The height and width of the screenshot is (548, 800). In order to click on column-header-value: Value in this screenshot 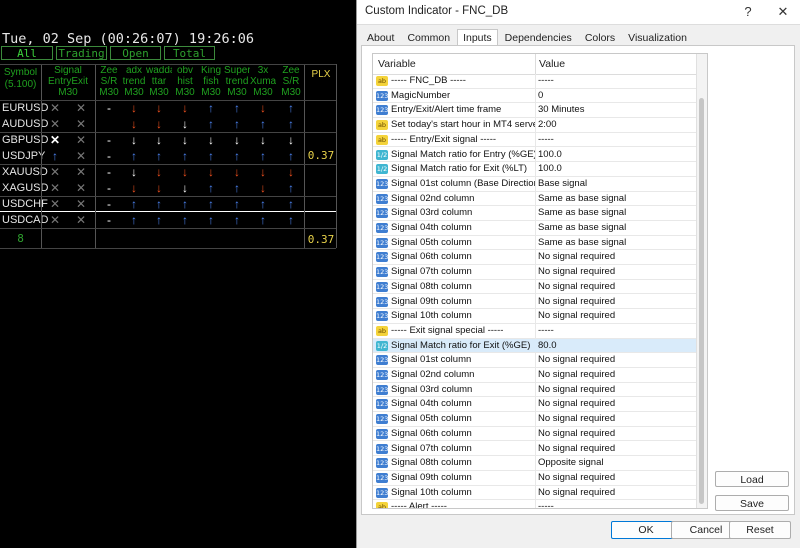, I will do `click(552, 64)`.